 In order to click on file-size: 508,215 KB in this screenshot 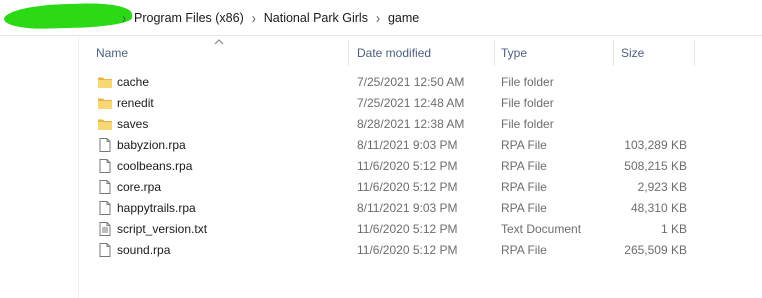, I will do `click(655, 166)`.